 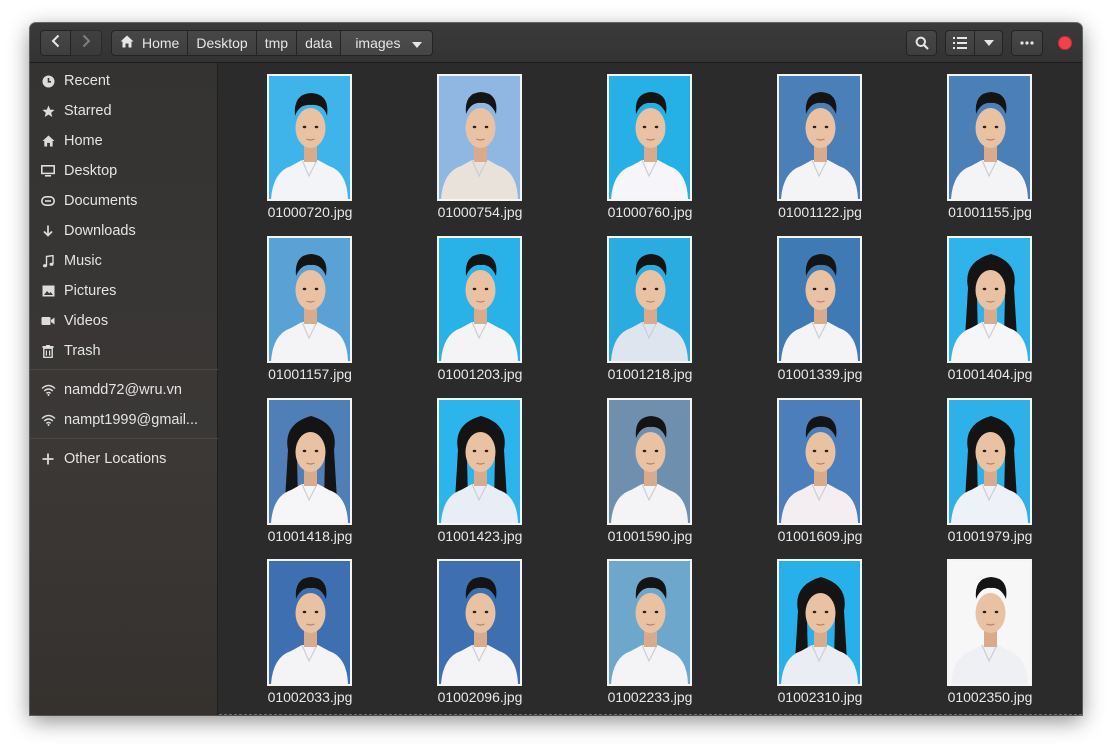 I want to click on file-item: 01001979.jpg, so click(x=990, y=467).